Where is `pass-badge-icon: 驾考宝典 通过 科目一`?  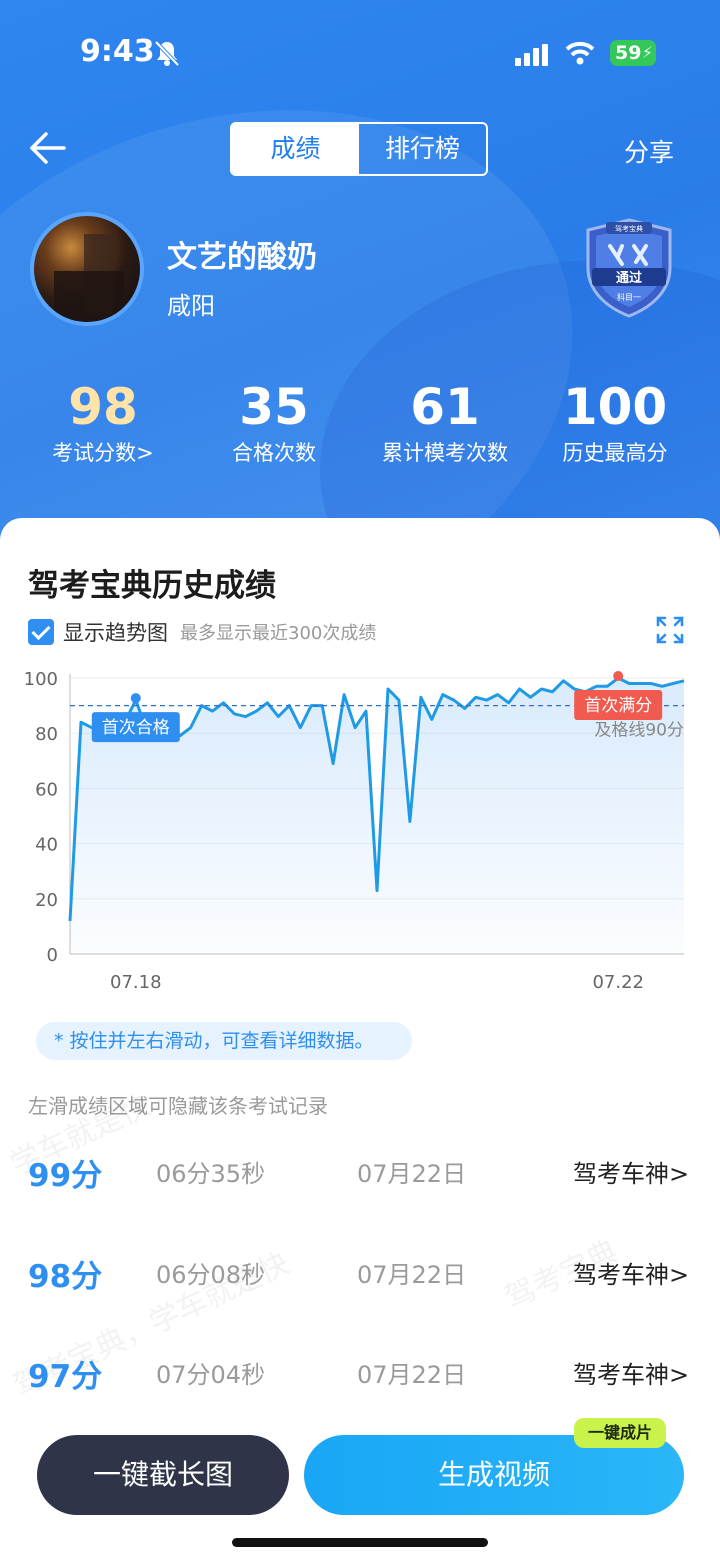 pass-badge-icon: 驾考宝典 通过 科目一 is located at coordinates (629, 268).